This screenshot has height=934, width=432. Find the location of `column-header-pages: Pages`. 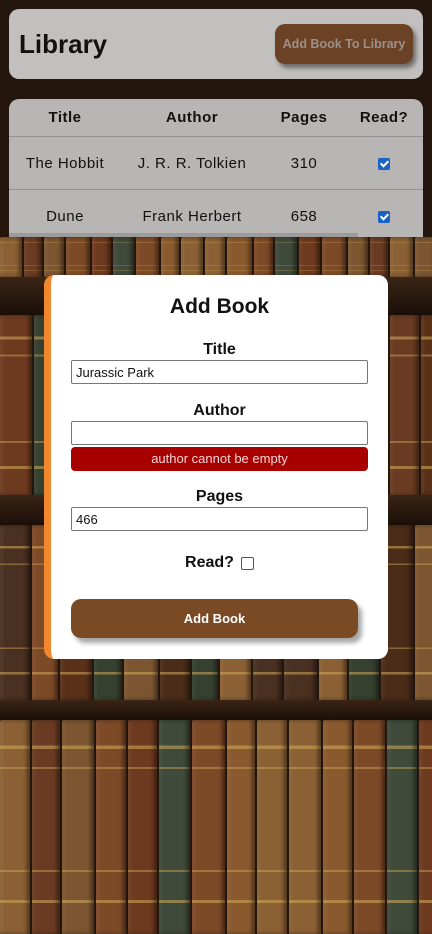

column-header-pages: Pages is located at coordinates (304, 118).